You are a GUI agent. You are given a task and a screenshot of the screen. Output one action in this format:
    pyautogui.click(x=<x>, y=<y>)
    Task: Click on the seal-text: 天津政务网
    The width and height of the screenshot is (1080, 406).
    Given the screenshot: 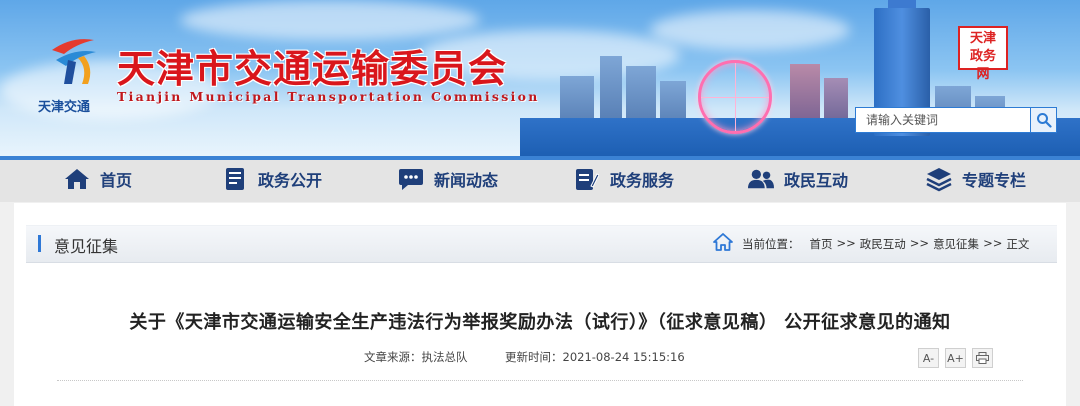 What is the action you would take?
    pyautogui.click(x=982, y=56)
    